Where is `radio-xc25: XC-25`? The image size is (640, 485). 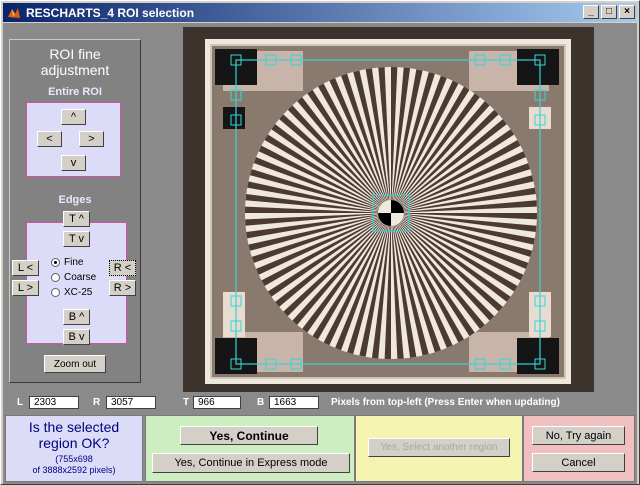 radio-xc25: XC-25 is located at coordinates (71, 292).